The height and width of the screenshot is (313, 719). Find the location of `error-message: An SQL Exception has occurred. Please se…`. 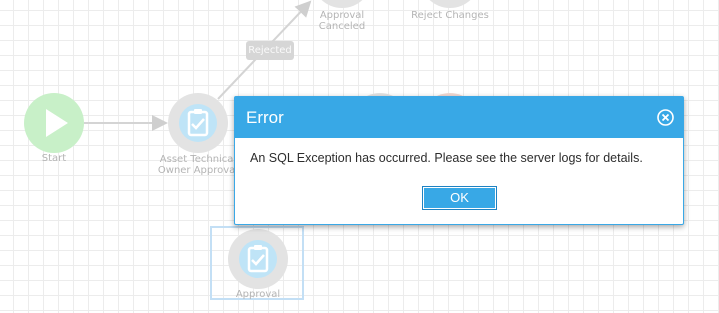

error-message: An SQL Exception has occurred. Please se… is located at coordinates (446, 158).